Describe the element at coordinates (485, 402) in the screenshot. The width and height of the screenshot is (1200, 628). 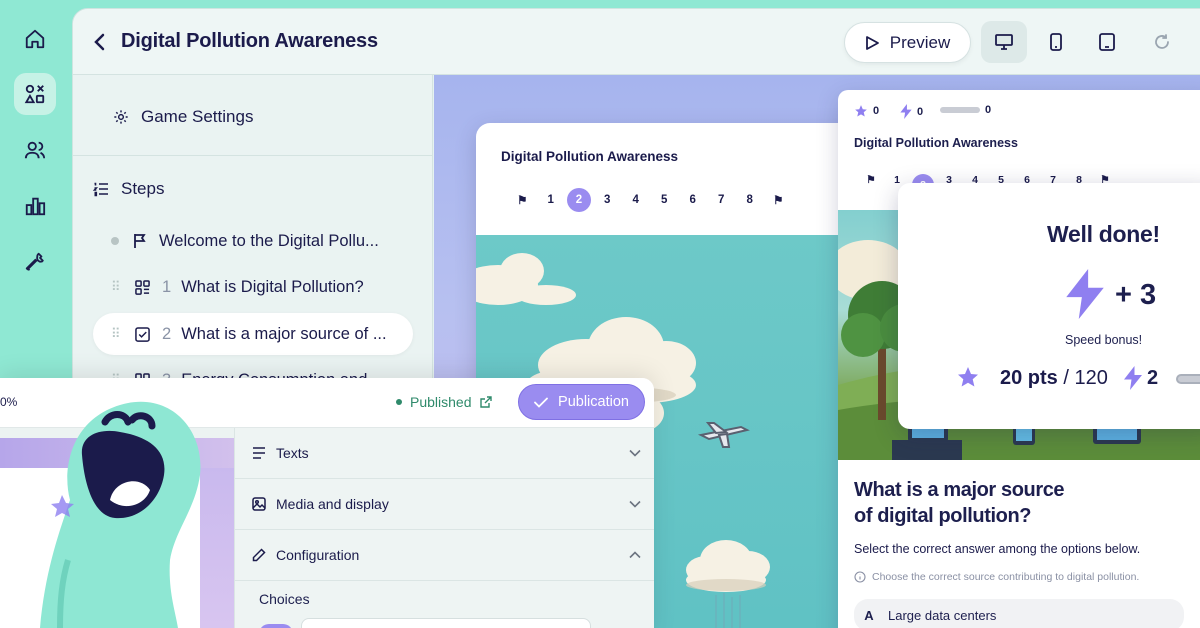
I see `external-link-icon` at that location.